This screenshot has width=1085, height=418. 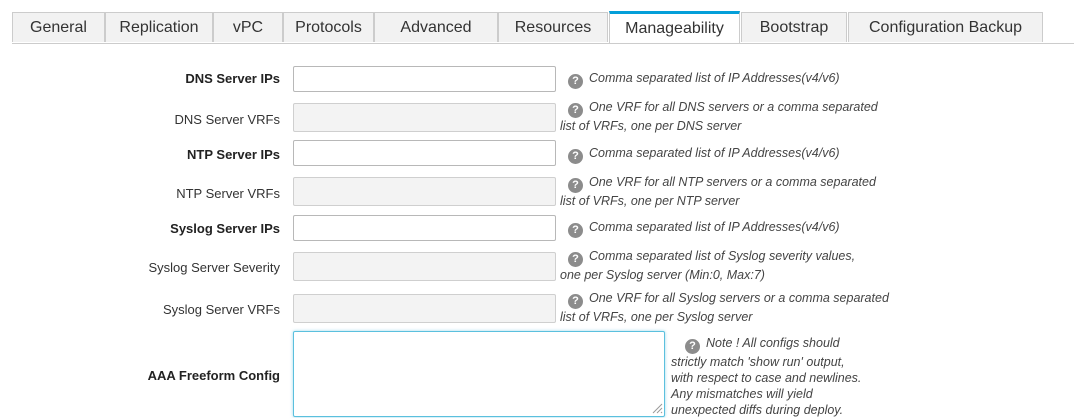 I want to click on tab-resources: Resources, so click(x=553, y=27).